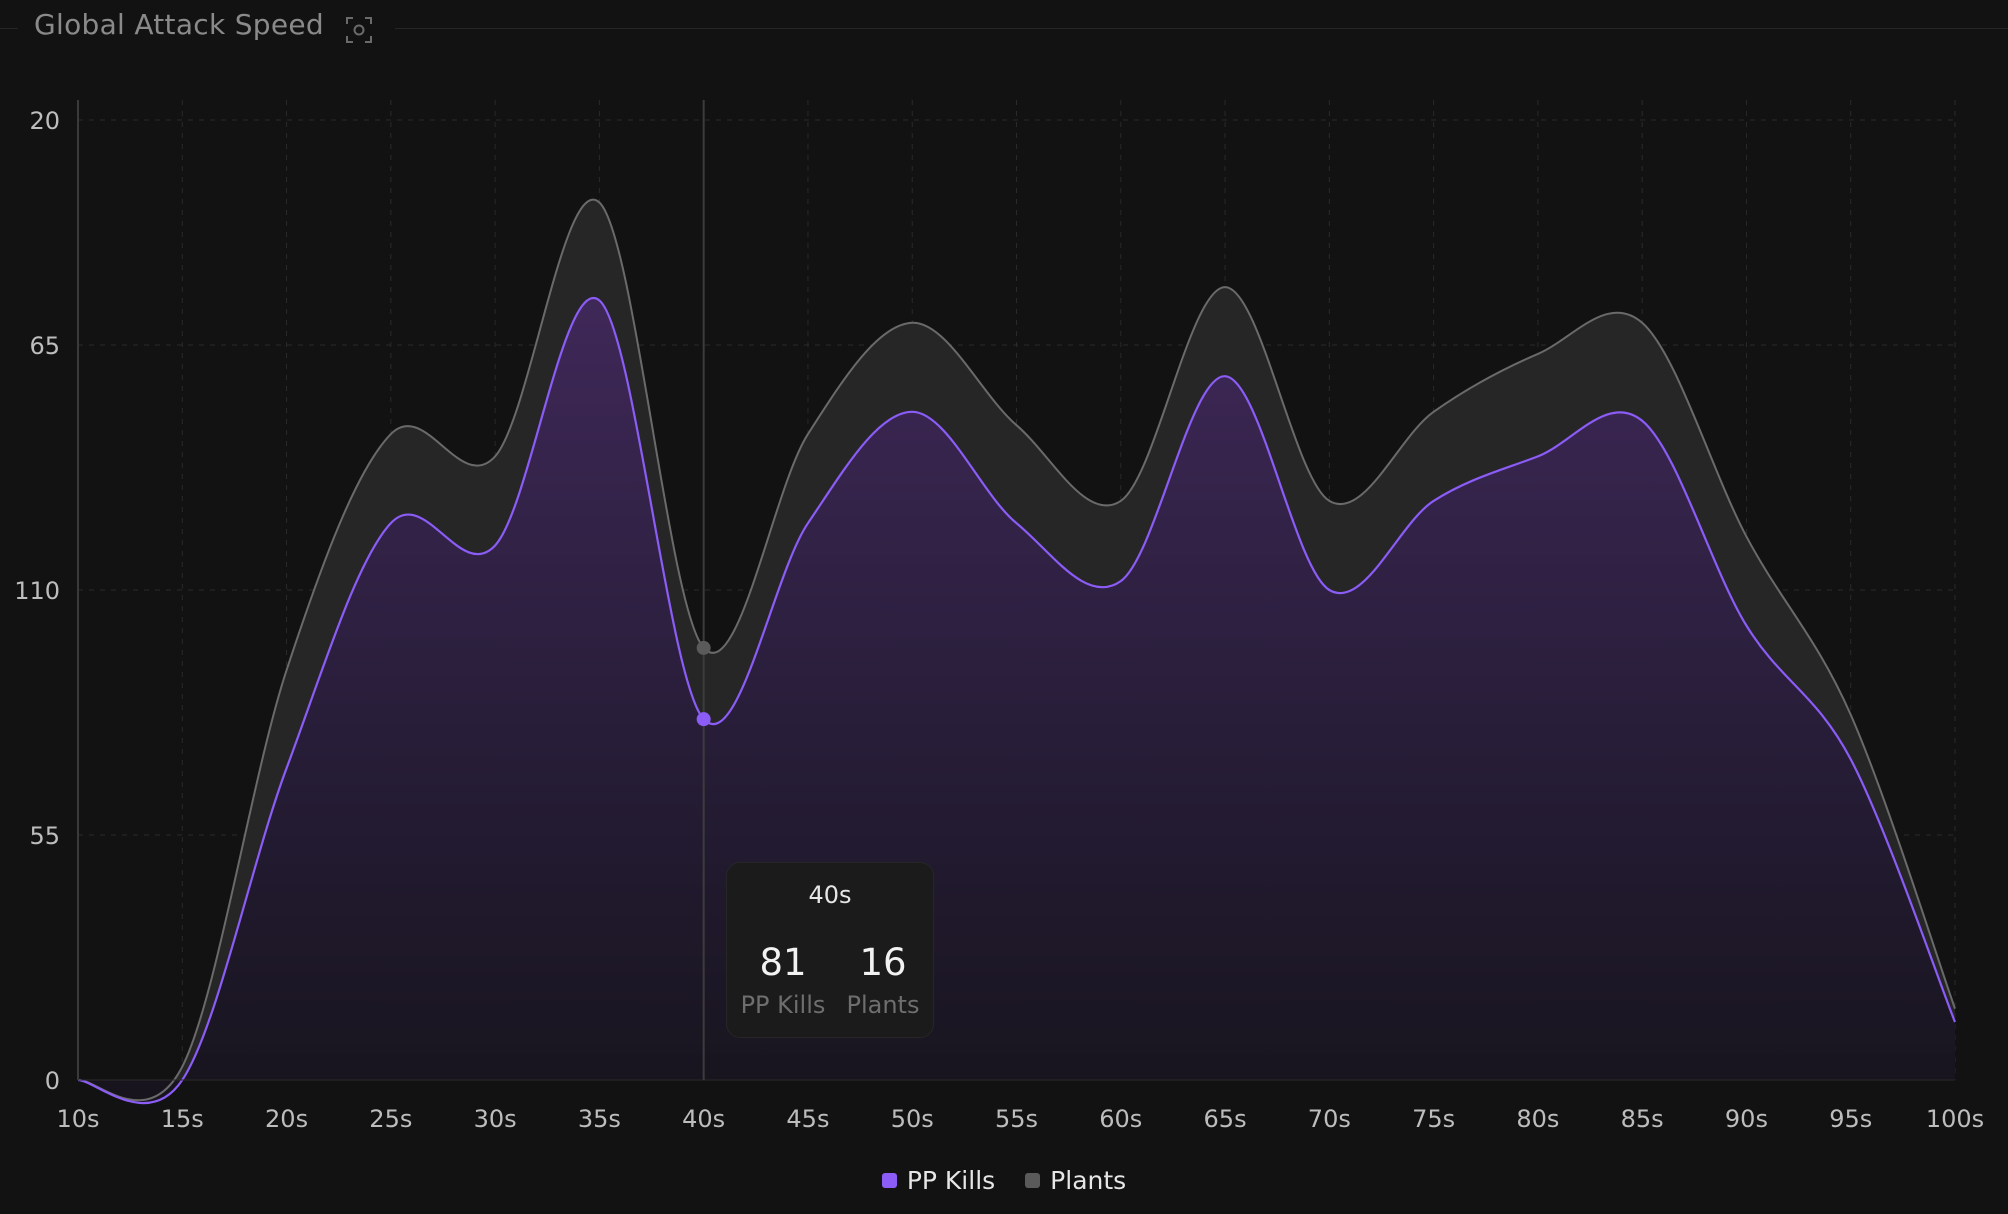  What do you see at coordinates (286, 1119) in the screenshot?
I see `x-tick-label: 20s` at bounding box center [286, 1119].